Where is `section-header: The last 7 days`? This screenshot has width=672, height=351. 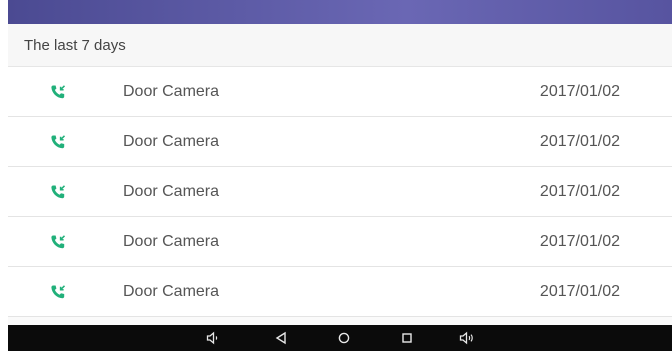
section-header: The last 7 days is located at coordinates (340, 45).